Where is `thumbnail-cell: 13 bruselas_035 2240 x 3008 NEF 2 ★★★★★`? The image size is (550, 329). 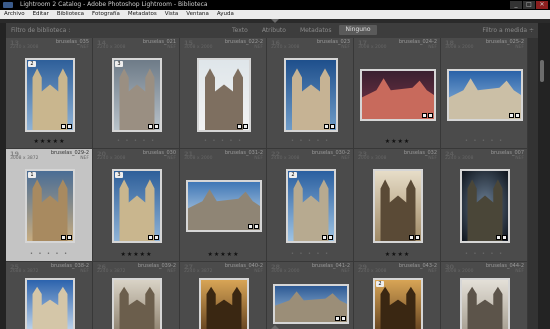 thumbnail-cell: 13 bruselas_035 2240 x 3008 NEF 2 ★★★★★ is located at coordinates (49, 93).